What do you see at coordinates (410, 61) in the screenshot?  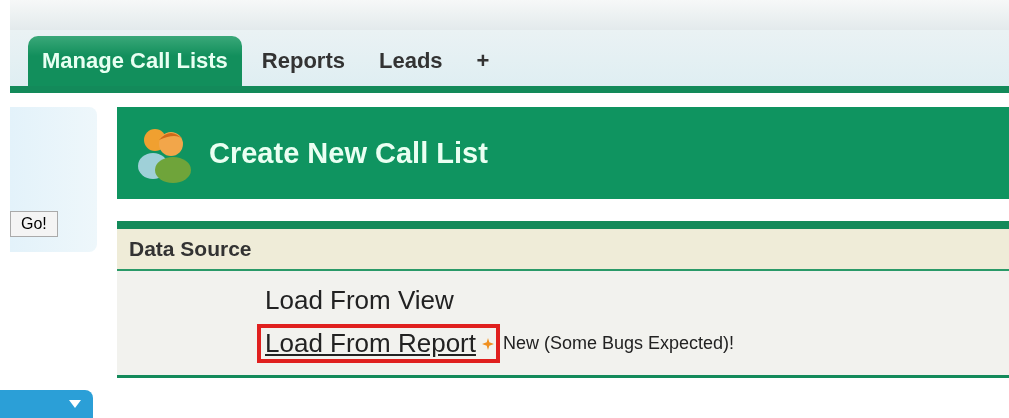 I see `tab: Leads` at bounding box center [410, 61].